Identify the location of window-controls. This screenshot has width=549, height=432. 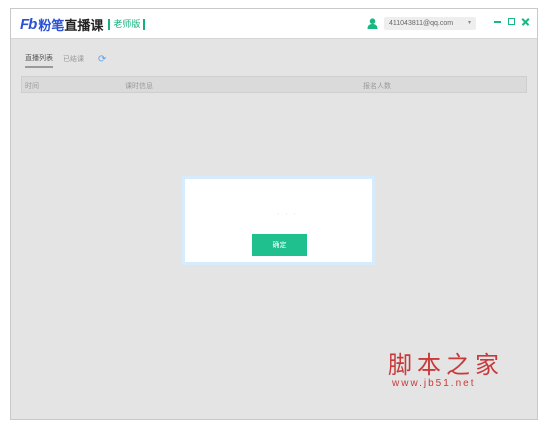
(511, 21).